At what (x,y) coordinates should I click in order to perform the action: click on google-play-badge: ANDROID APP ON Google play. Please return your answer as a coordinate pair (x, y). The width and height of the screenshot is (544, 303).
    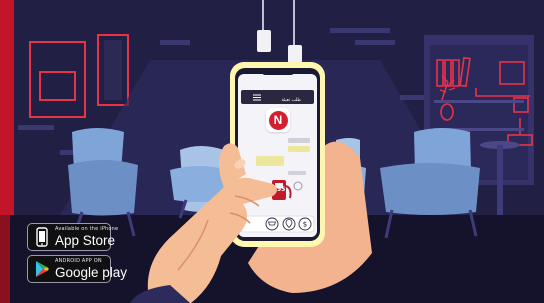
    Looking at the image, I should click on (77, 269).